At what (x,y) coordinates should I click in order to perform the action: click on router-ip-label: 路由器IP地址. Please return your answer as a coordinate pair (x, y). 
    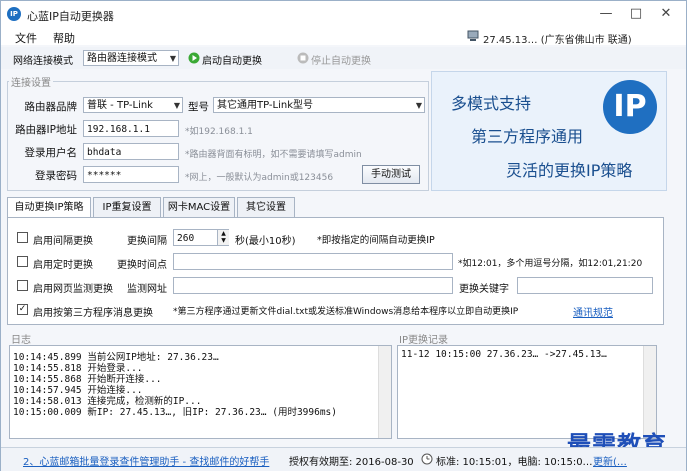
    Looking at the image, I should click on (46, 130).